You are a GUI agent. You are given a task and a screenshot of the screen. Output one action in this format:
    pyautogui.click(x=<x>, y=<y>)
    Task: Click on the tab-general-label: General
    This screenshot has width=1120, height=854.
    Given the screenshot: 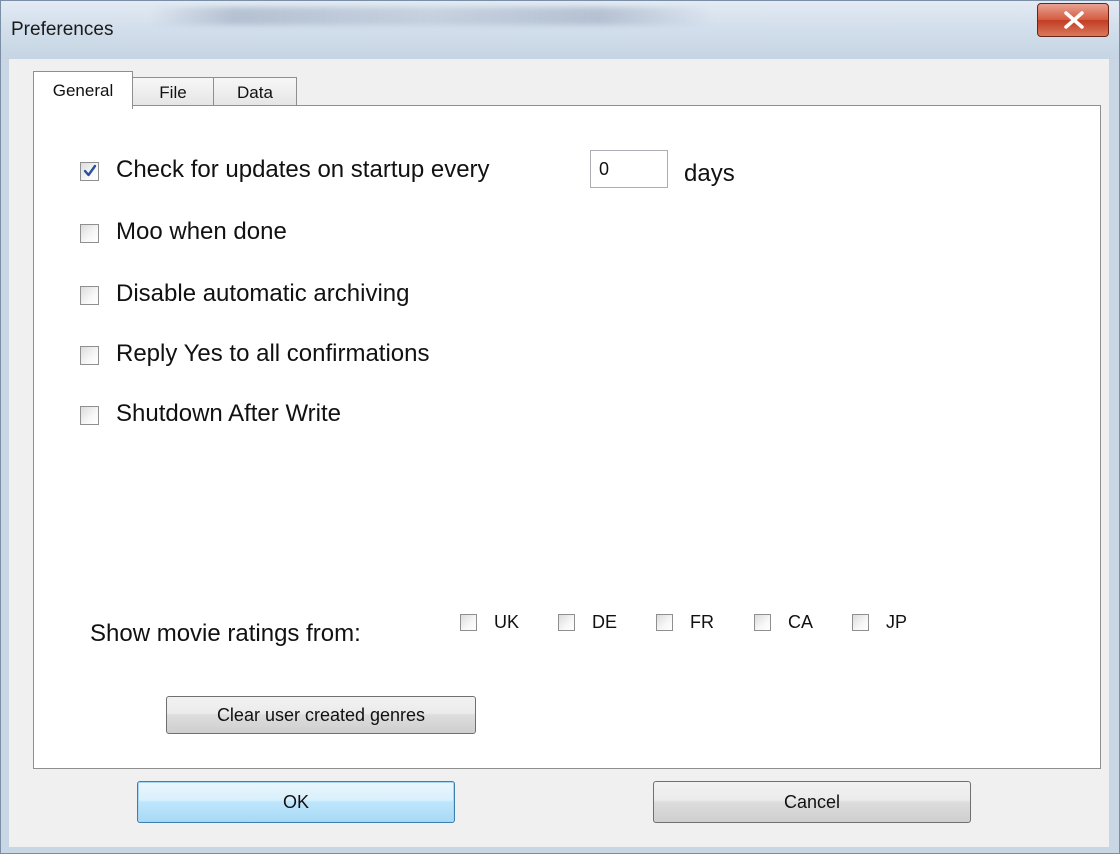 What is the action you would take?
    pyautogui.click(x=83, y=90)
    